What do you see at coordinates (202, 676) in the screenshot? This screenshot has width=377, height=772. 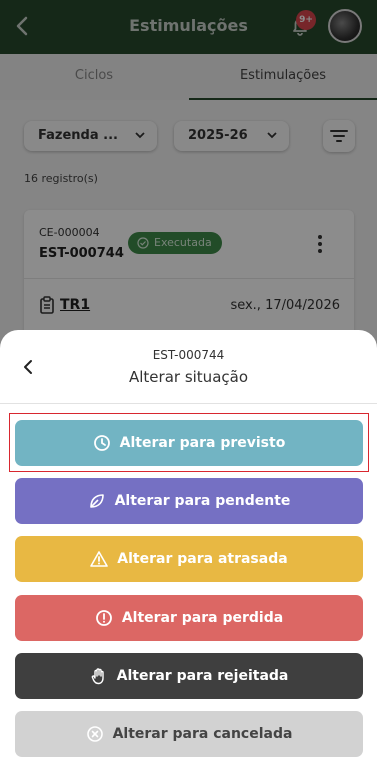 I see `set-rejeitada-label: Alterar para rejeitada` at bounding box center [202, 676].